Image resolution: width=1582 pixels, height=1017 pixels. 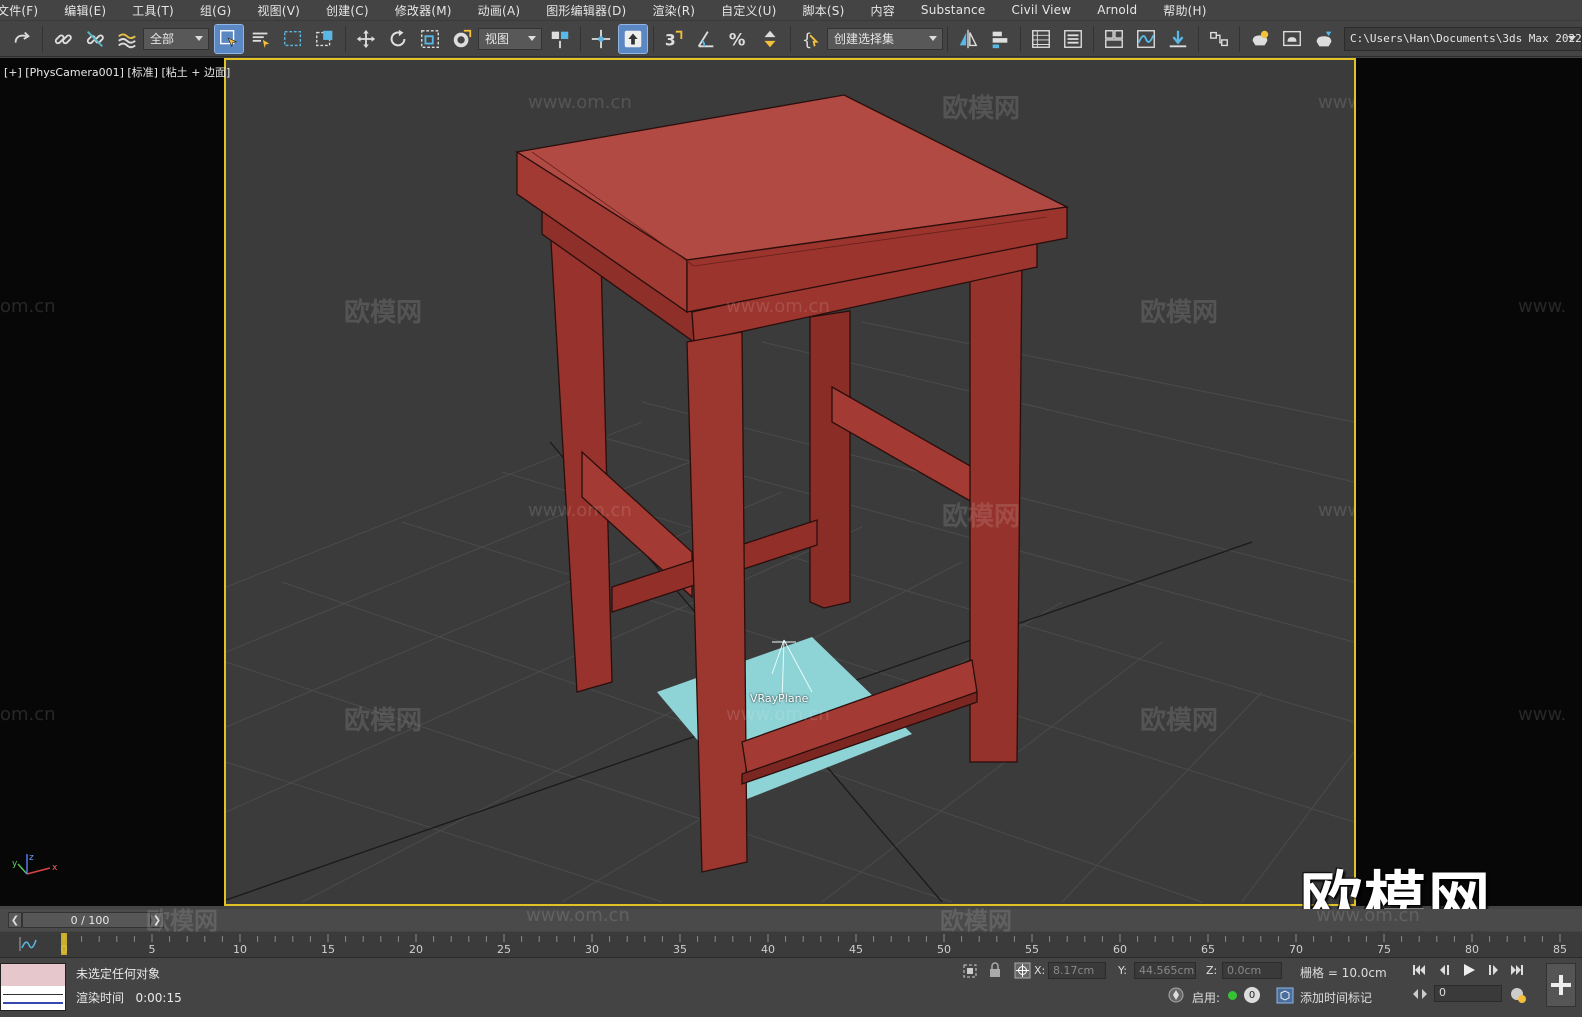 What do you see at coordinates (215, 10) in the screenshot?
I see `menu-group: 组(G)` at bounding box center [215, 10].